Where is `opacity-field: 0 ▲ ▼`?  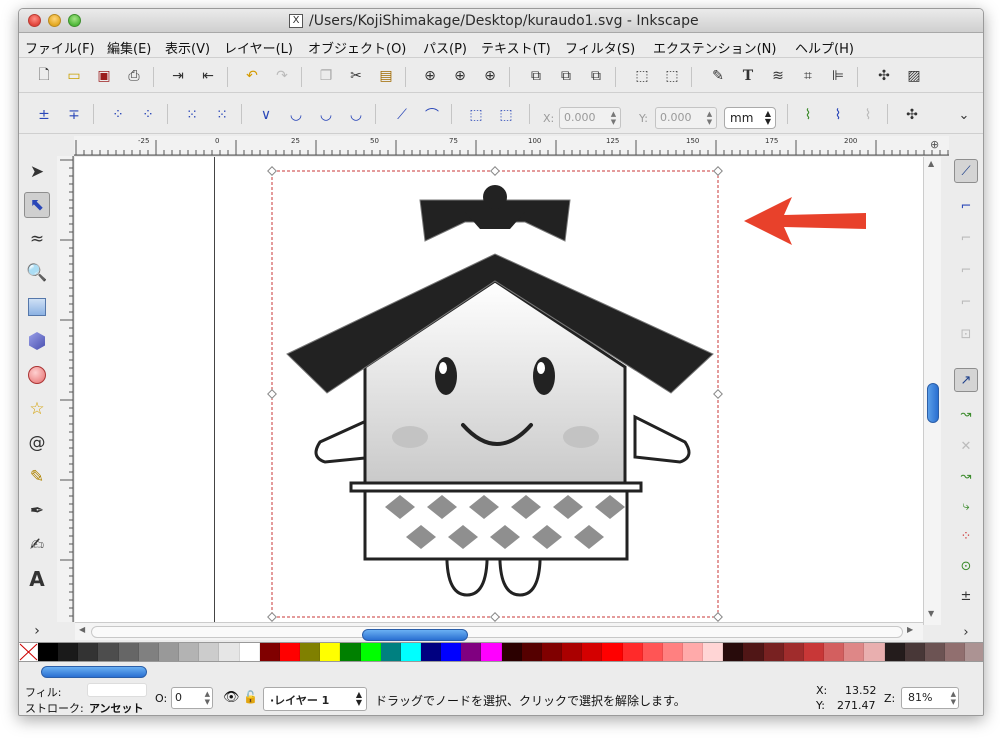
opacity-field: 0 ▲ ▼ is located at coordinates (192, 698).